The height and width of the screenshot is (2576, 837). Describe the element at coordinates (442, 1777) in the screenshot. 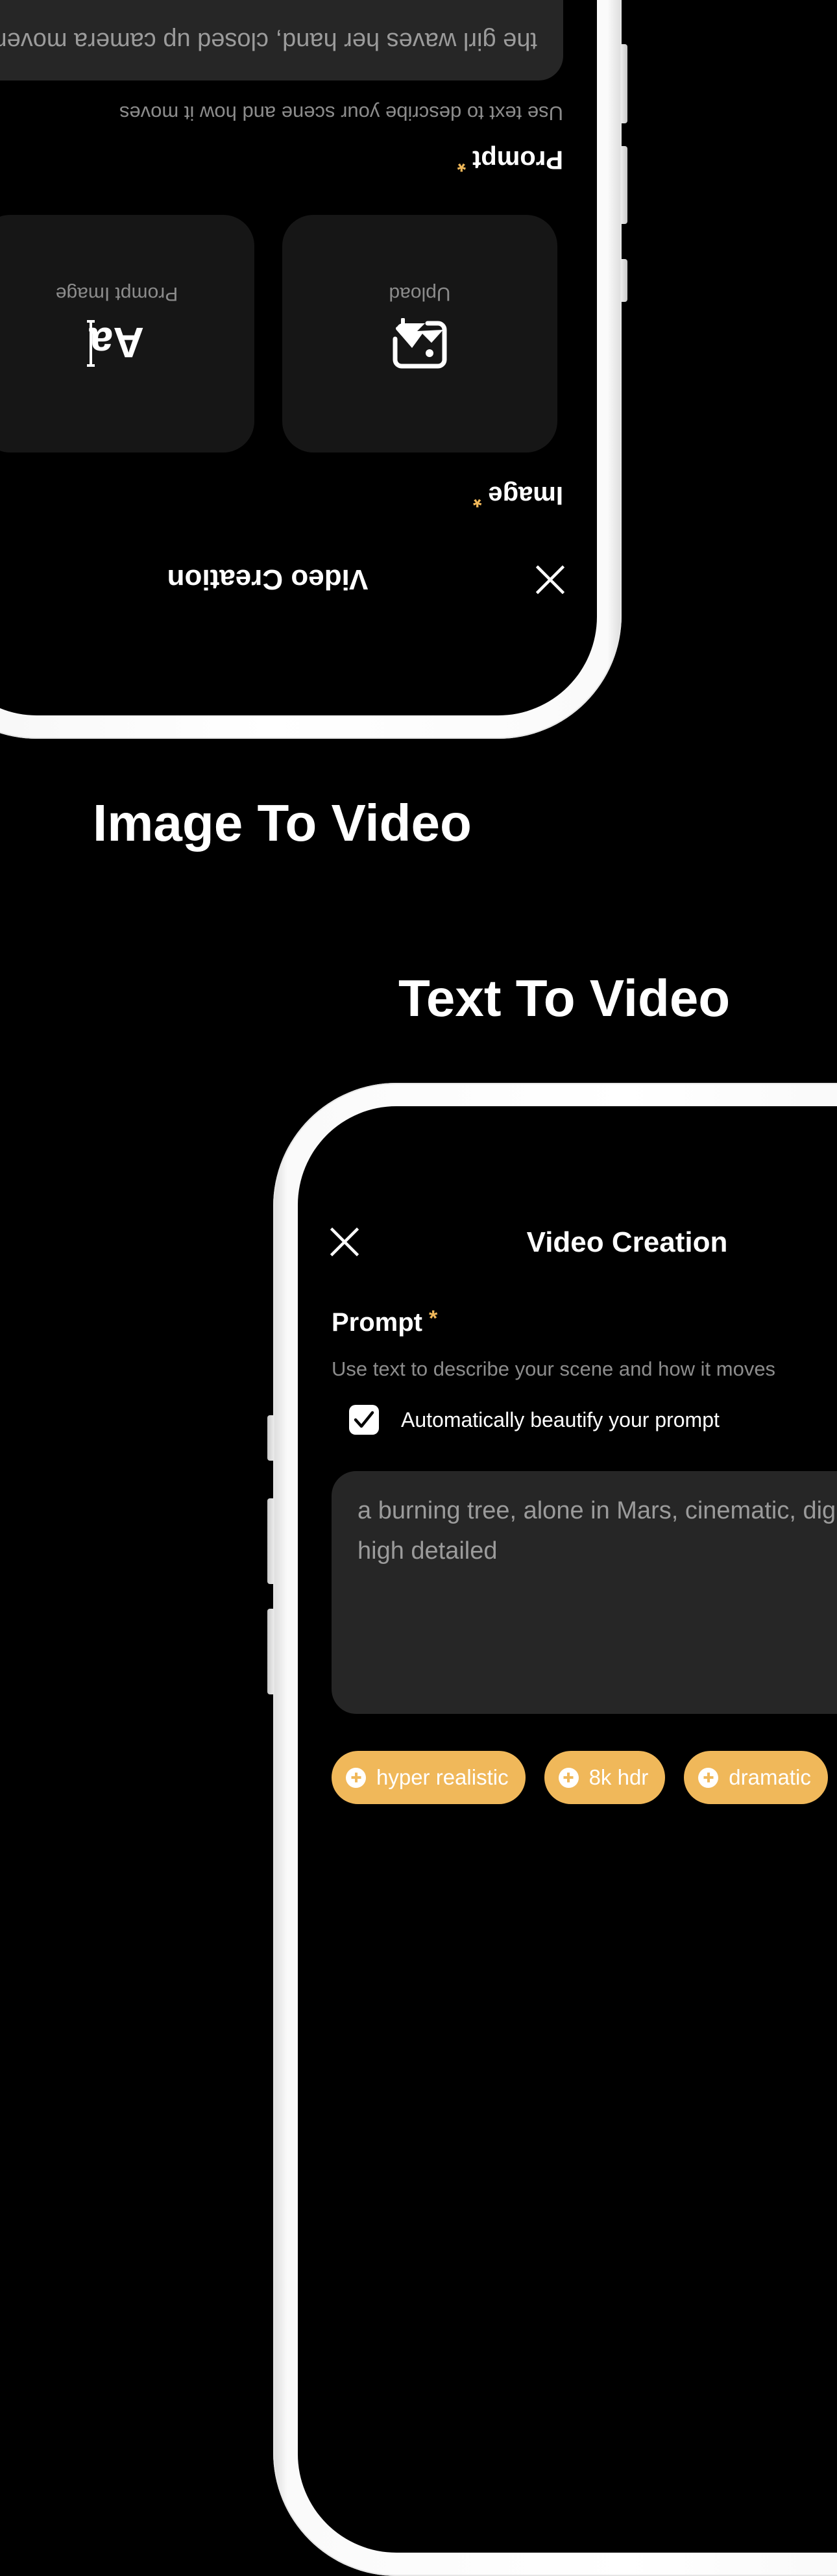

I see `chip-label: hyper realistic` at that location.